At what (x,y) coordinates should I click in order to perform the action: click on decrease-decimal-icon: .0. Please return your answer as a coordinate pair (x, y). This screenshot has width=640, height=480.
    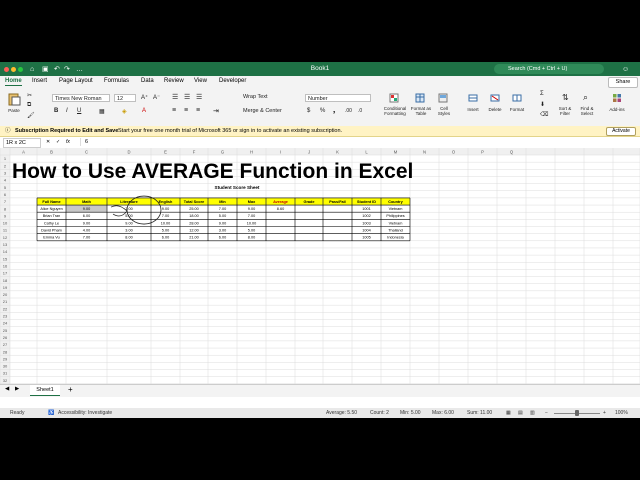
    Looking at the image, I should click on (360, 111).